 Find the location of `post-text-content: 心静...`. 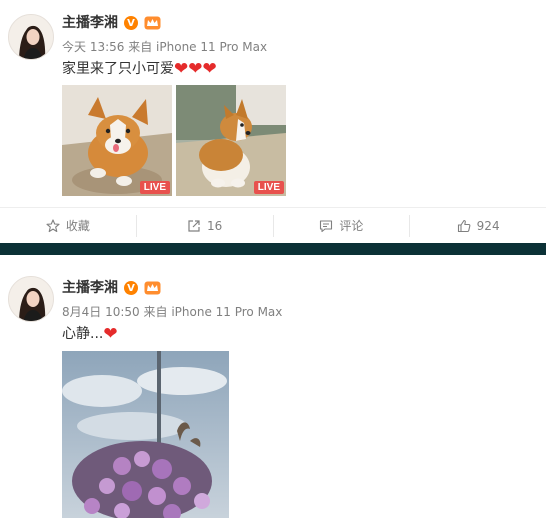

post-text-content: 心静... is located at coordinates (83, 334).